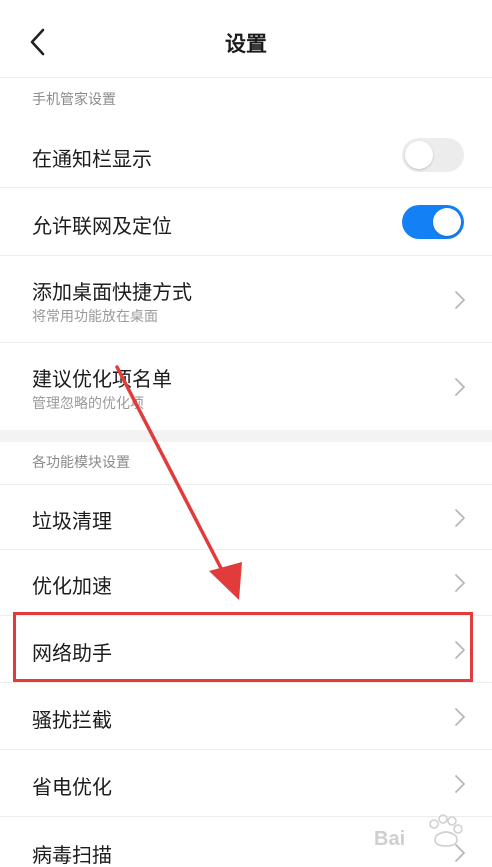 The image size is (492, 867). I want to click on row-title: 省电优化, so click(72, 787).